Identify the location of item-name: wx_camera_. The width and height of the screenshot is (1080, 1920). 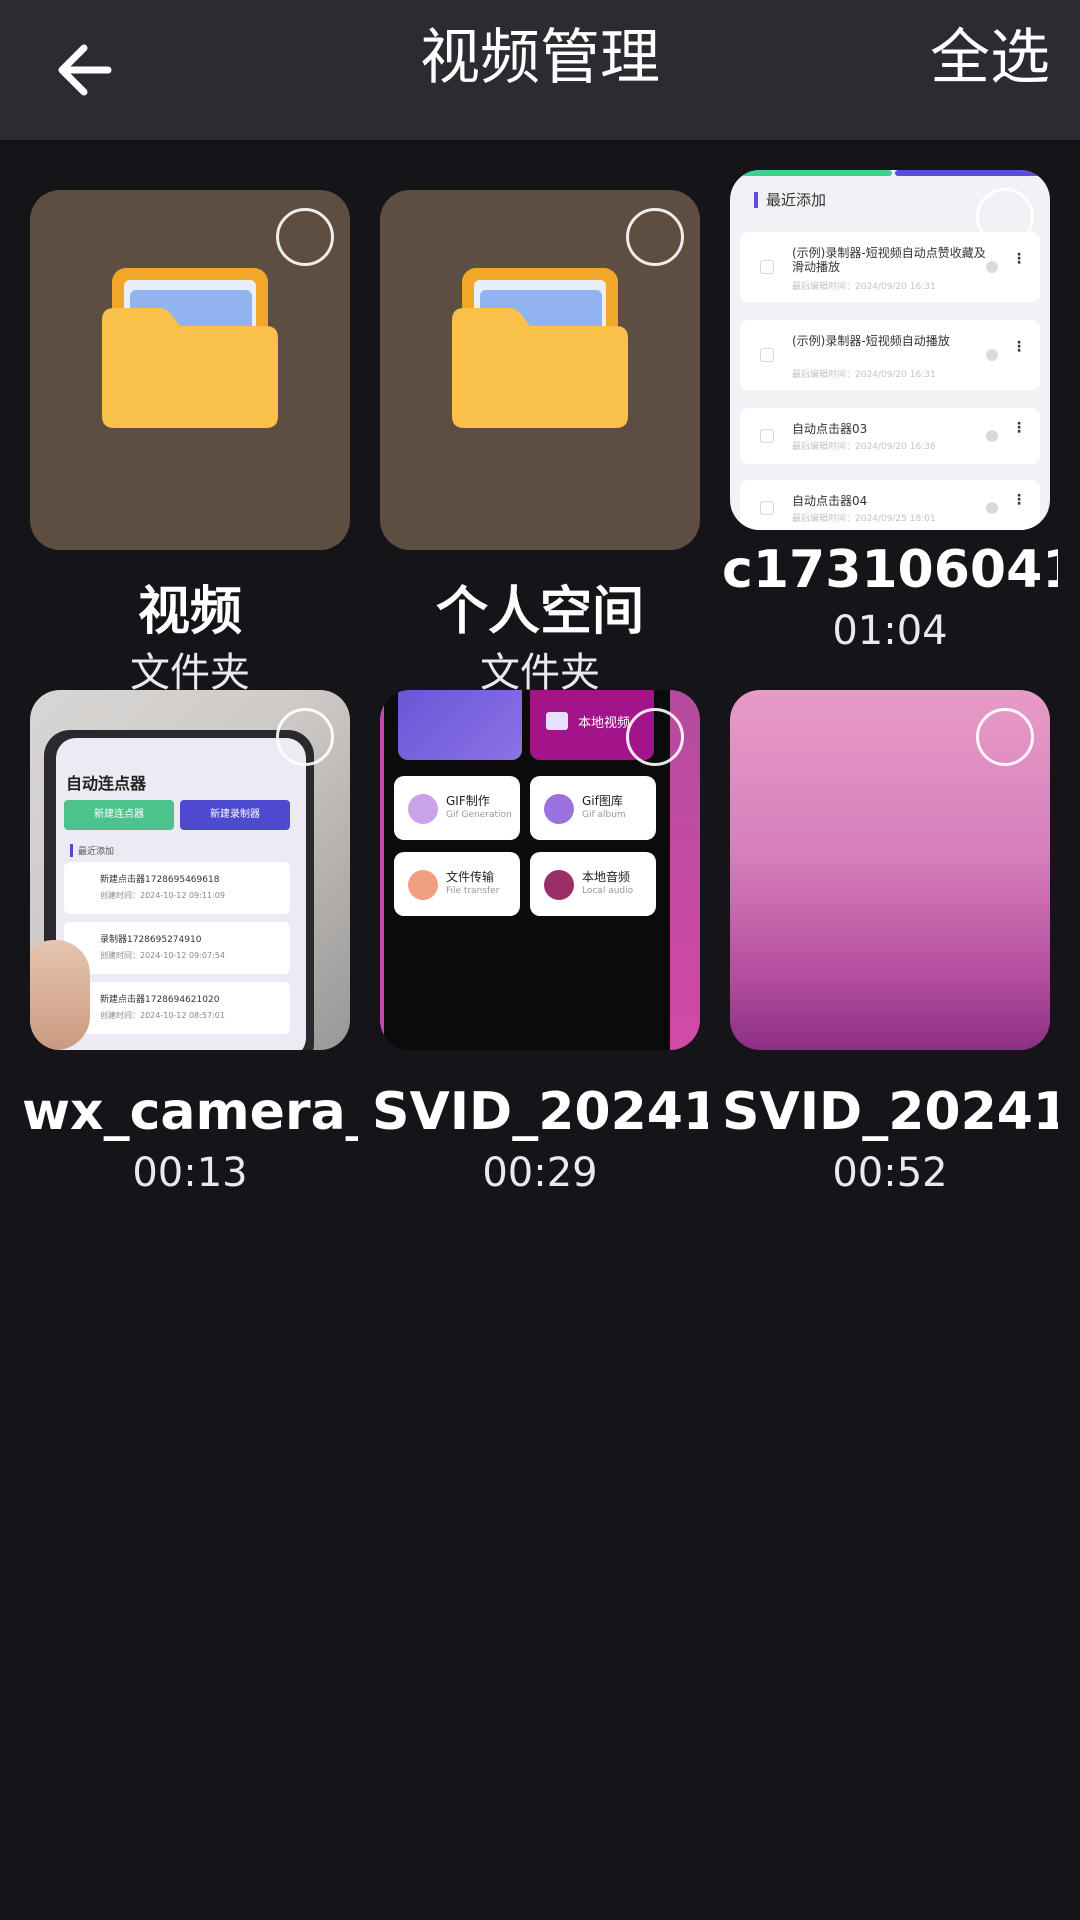
(190, 1112).